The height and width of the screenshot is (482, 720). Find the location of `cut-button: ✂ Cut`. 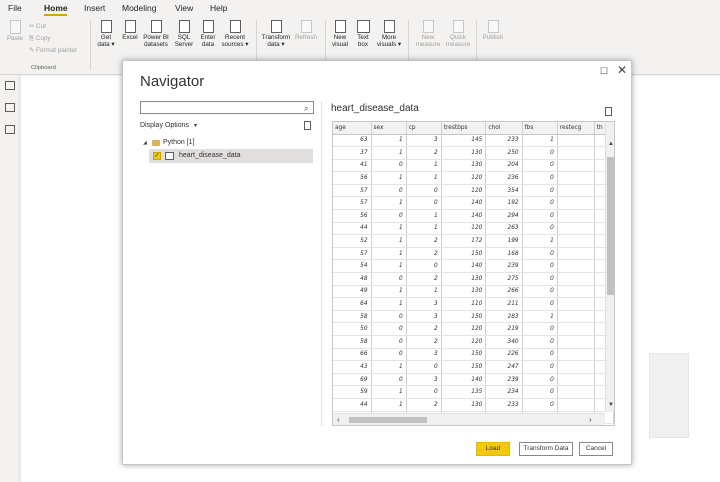

cut-button: ✂ Cut is located at coordinates (37, 26).